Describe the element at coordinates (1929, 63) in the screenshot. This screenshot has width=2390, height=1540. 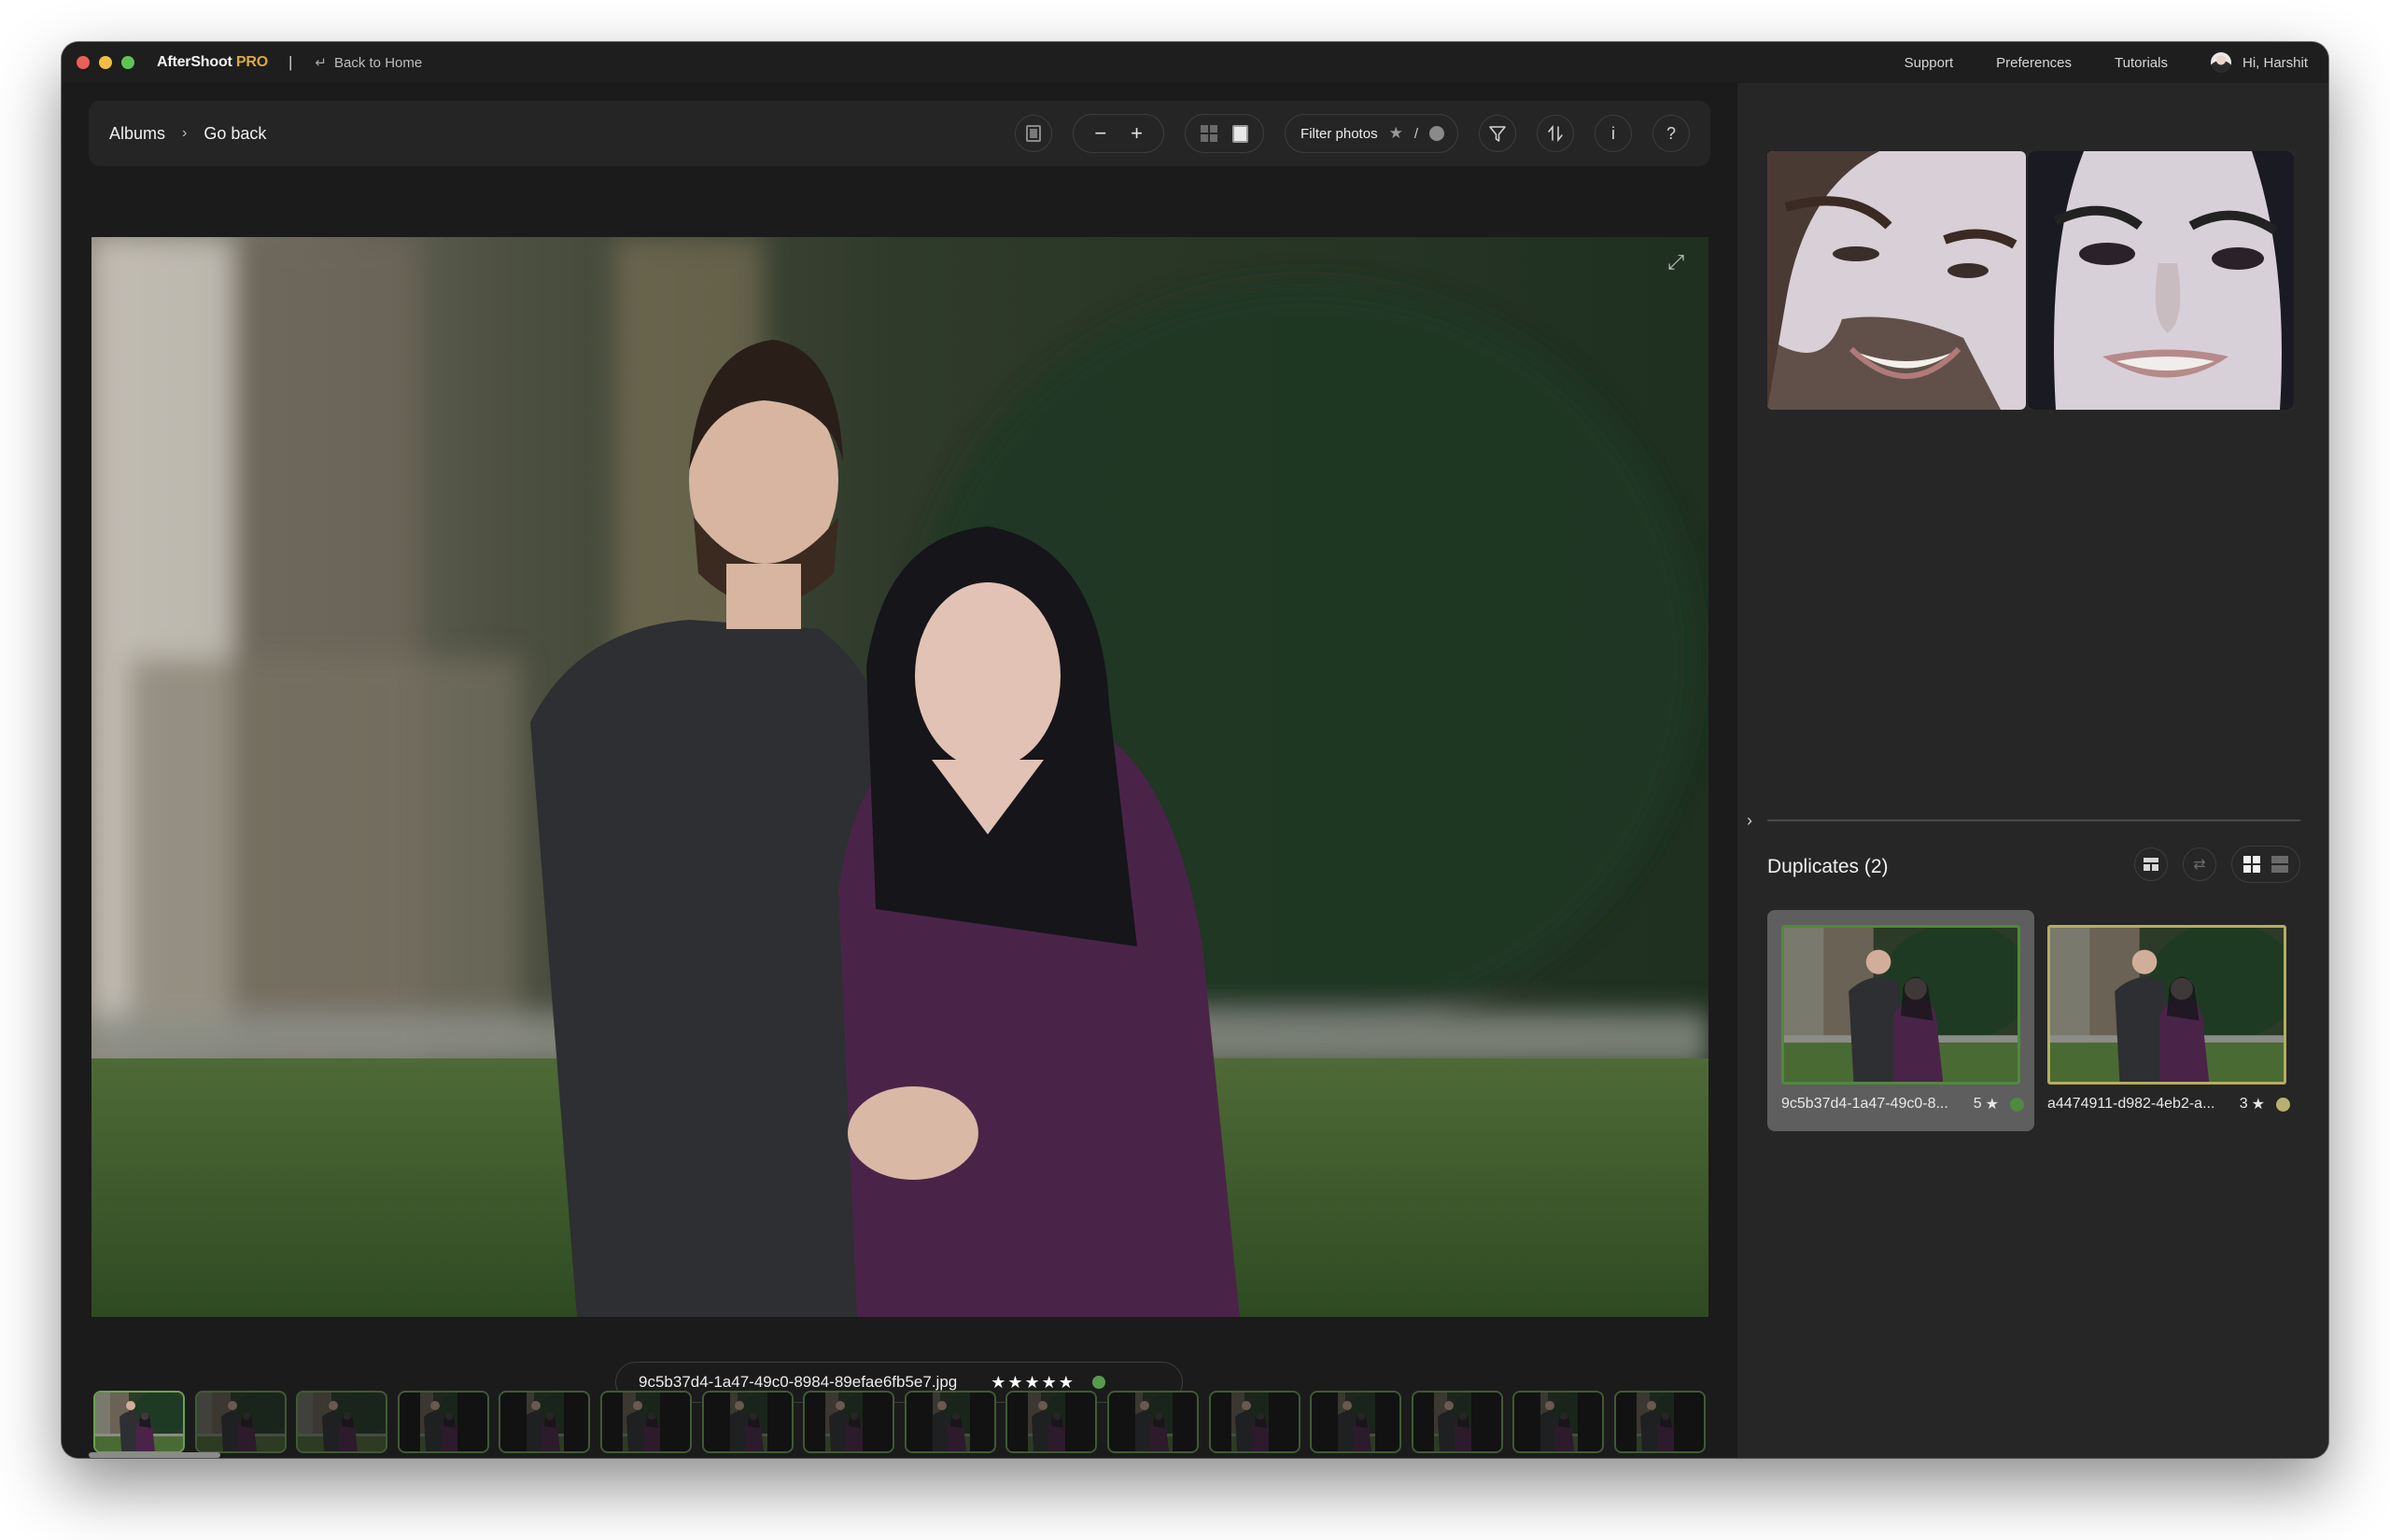
I see `support-link: Support` at that location.